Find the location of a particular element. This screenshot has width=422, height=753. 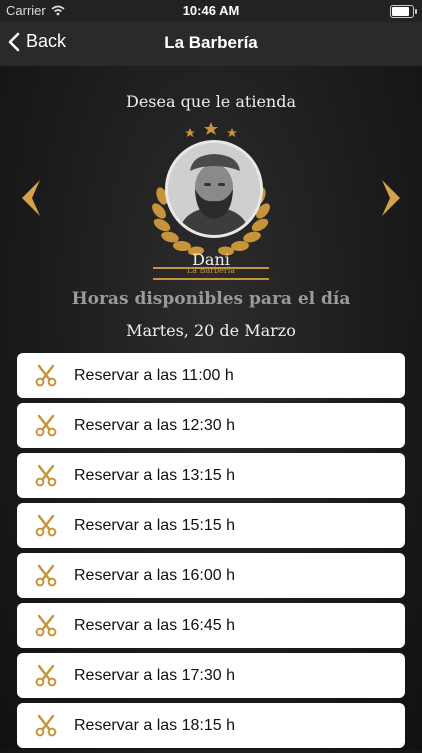

slot-label: Reservar a las 18:15 h is located at coordinates (154, 725).